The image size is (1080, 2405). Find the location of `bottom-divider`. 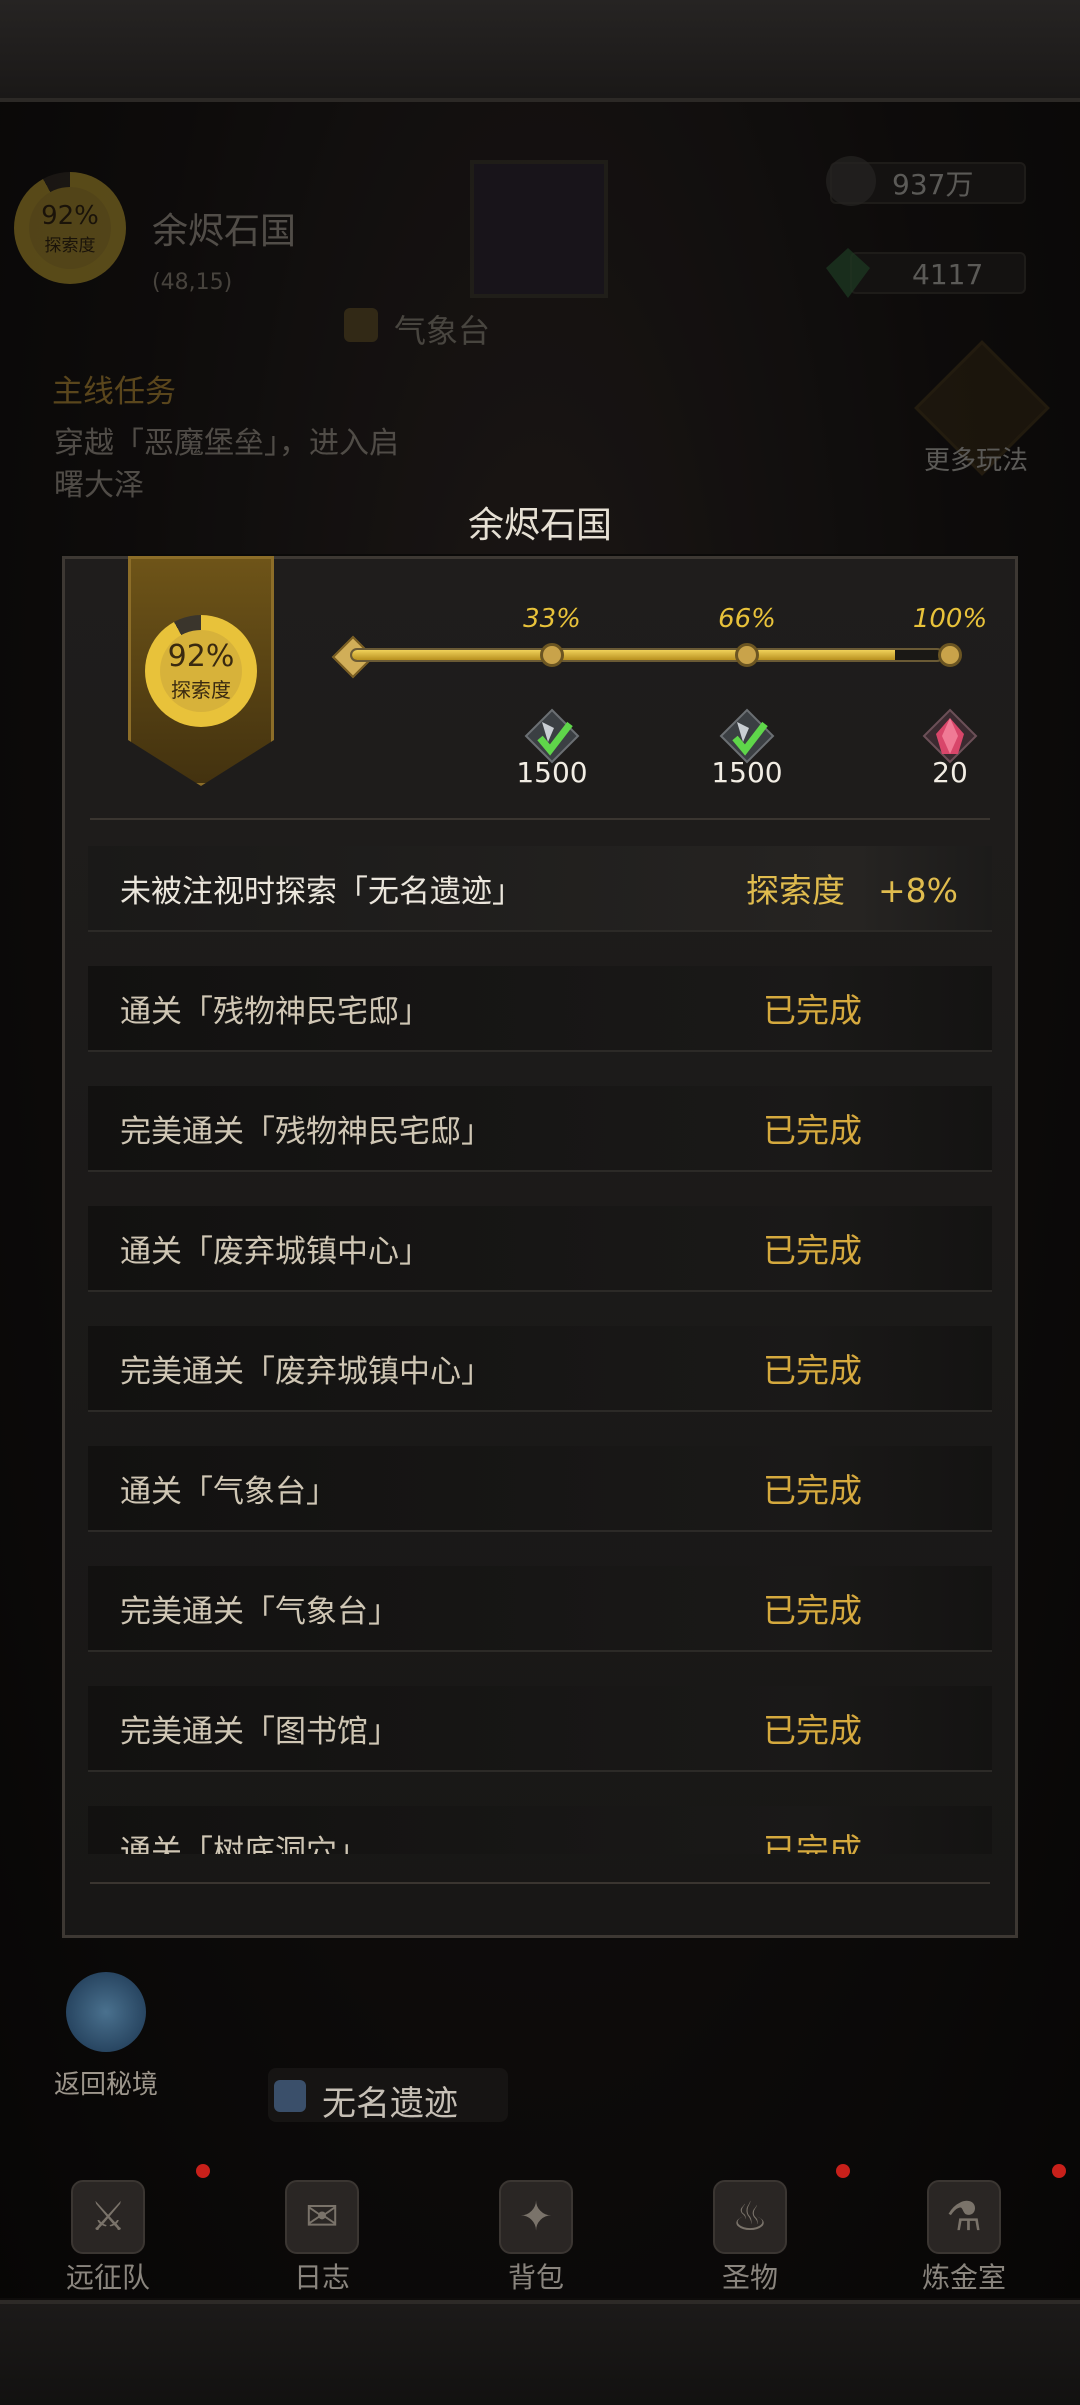

bottom-divider is located at coordinates (540, 1883).